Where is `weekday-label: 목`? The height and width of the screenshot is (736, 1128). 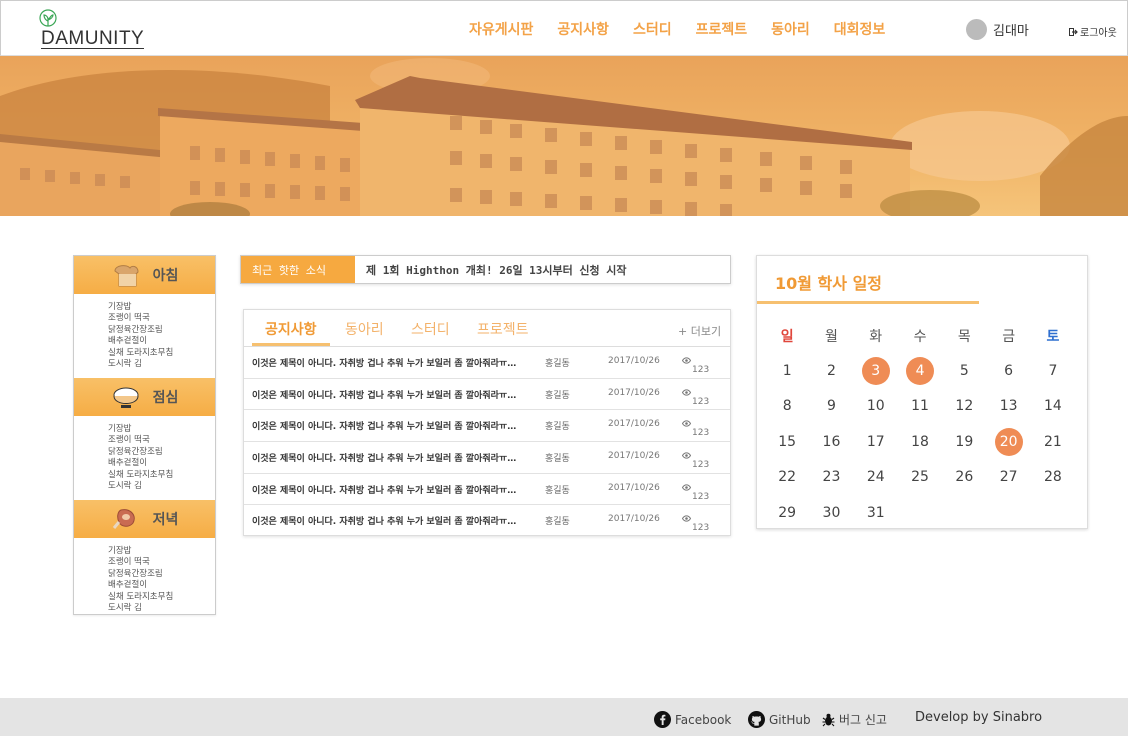
weekday-label: 목 is located at coordinates (964, 336).